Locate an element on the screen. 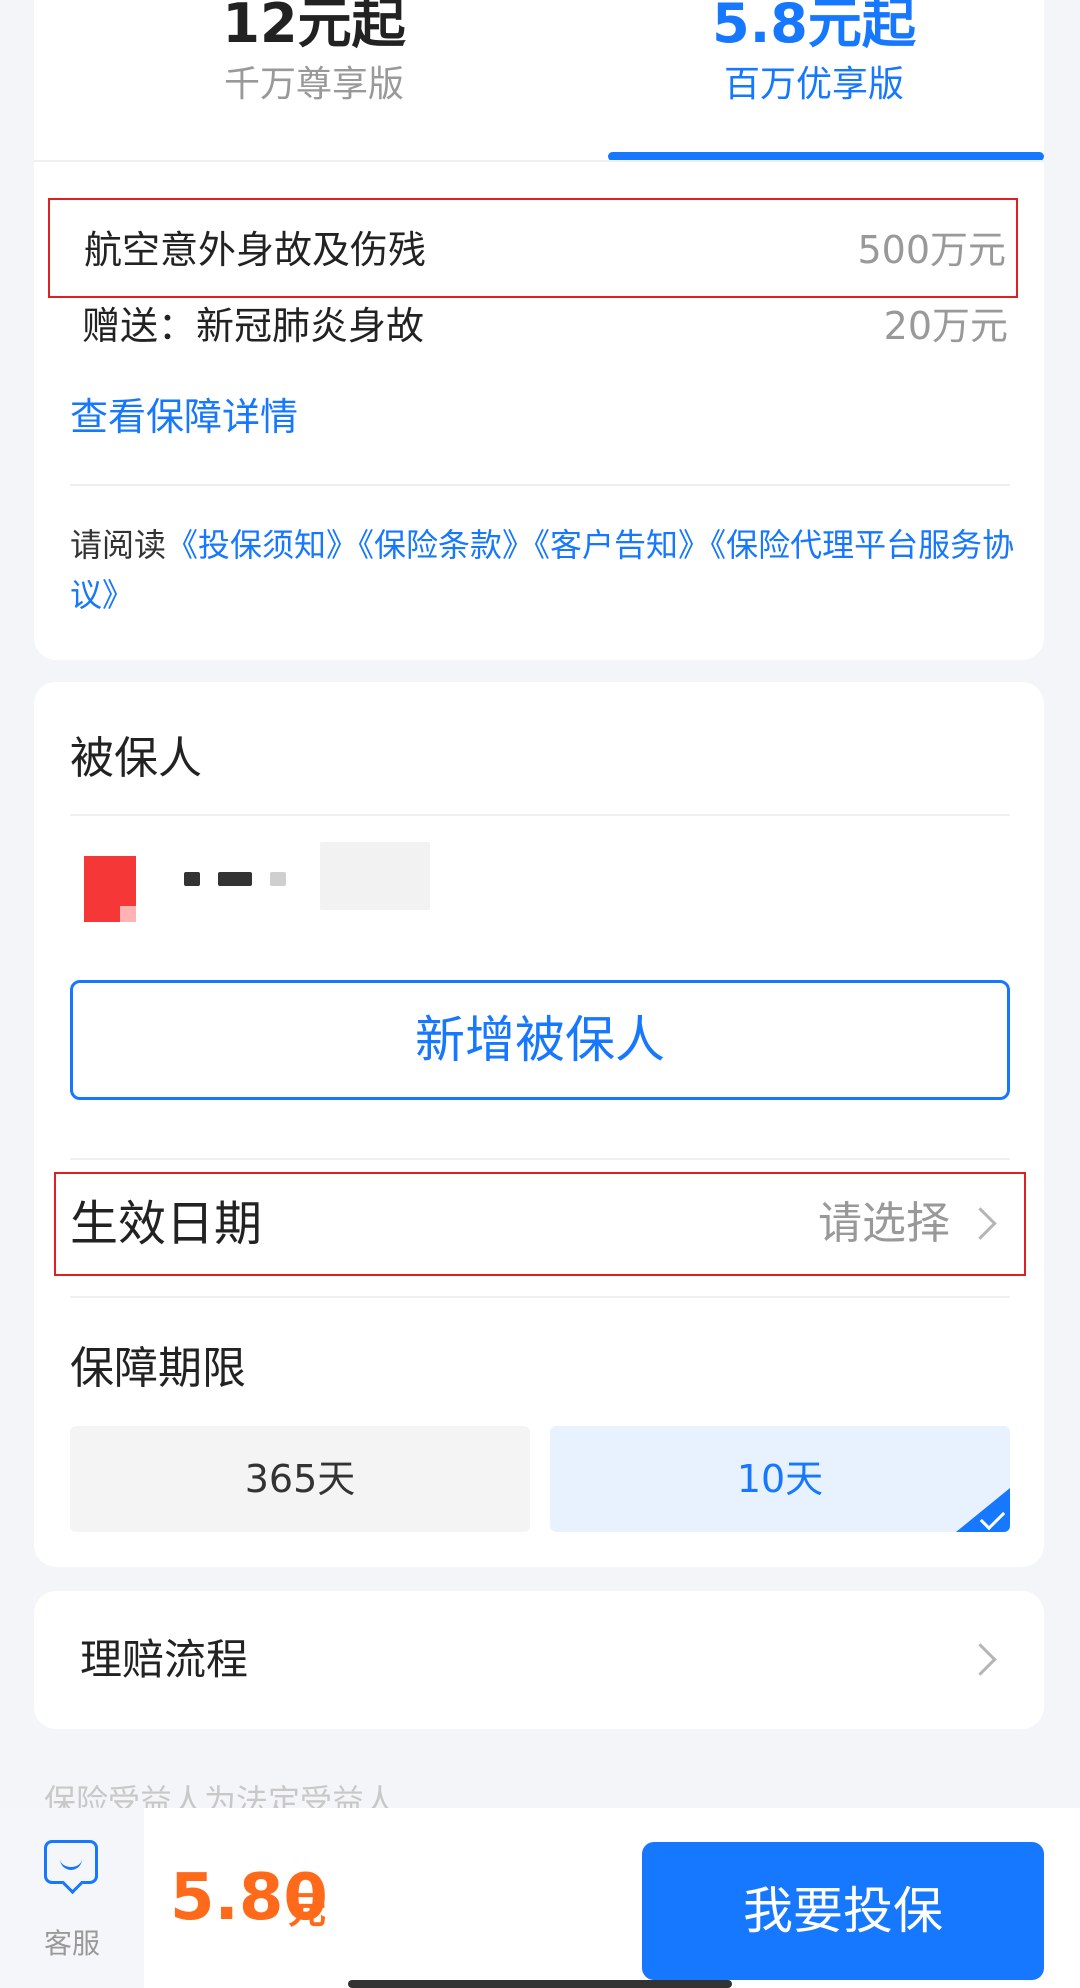  term-option-10: 10天 is located at coordinates (780, 1479).